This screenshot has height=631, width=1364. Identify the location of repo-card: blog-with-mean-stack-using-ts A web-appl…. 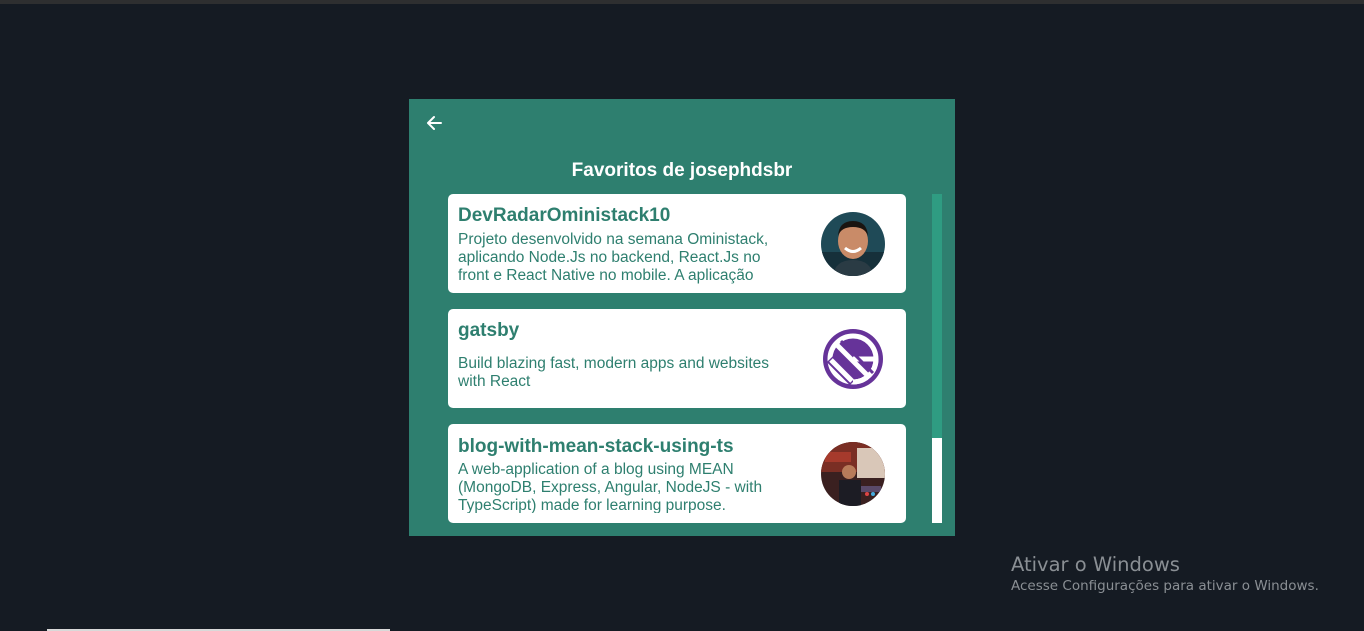
(677, 473).